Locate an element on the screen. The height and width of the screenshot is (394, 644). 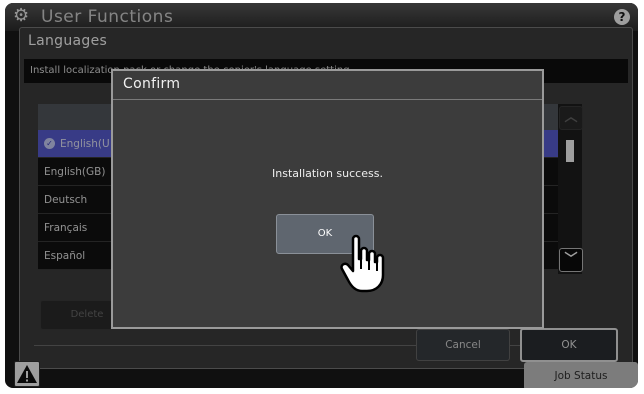
dialog-divider is located at coordinates (327, 99).